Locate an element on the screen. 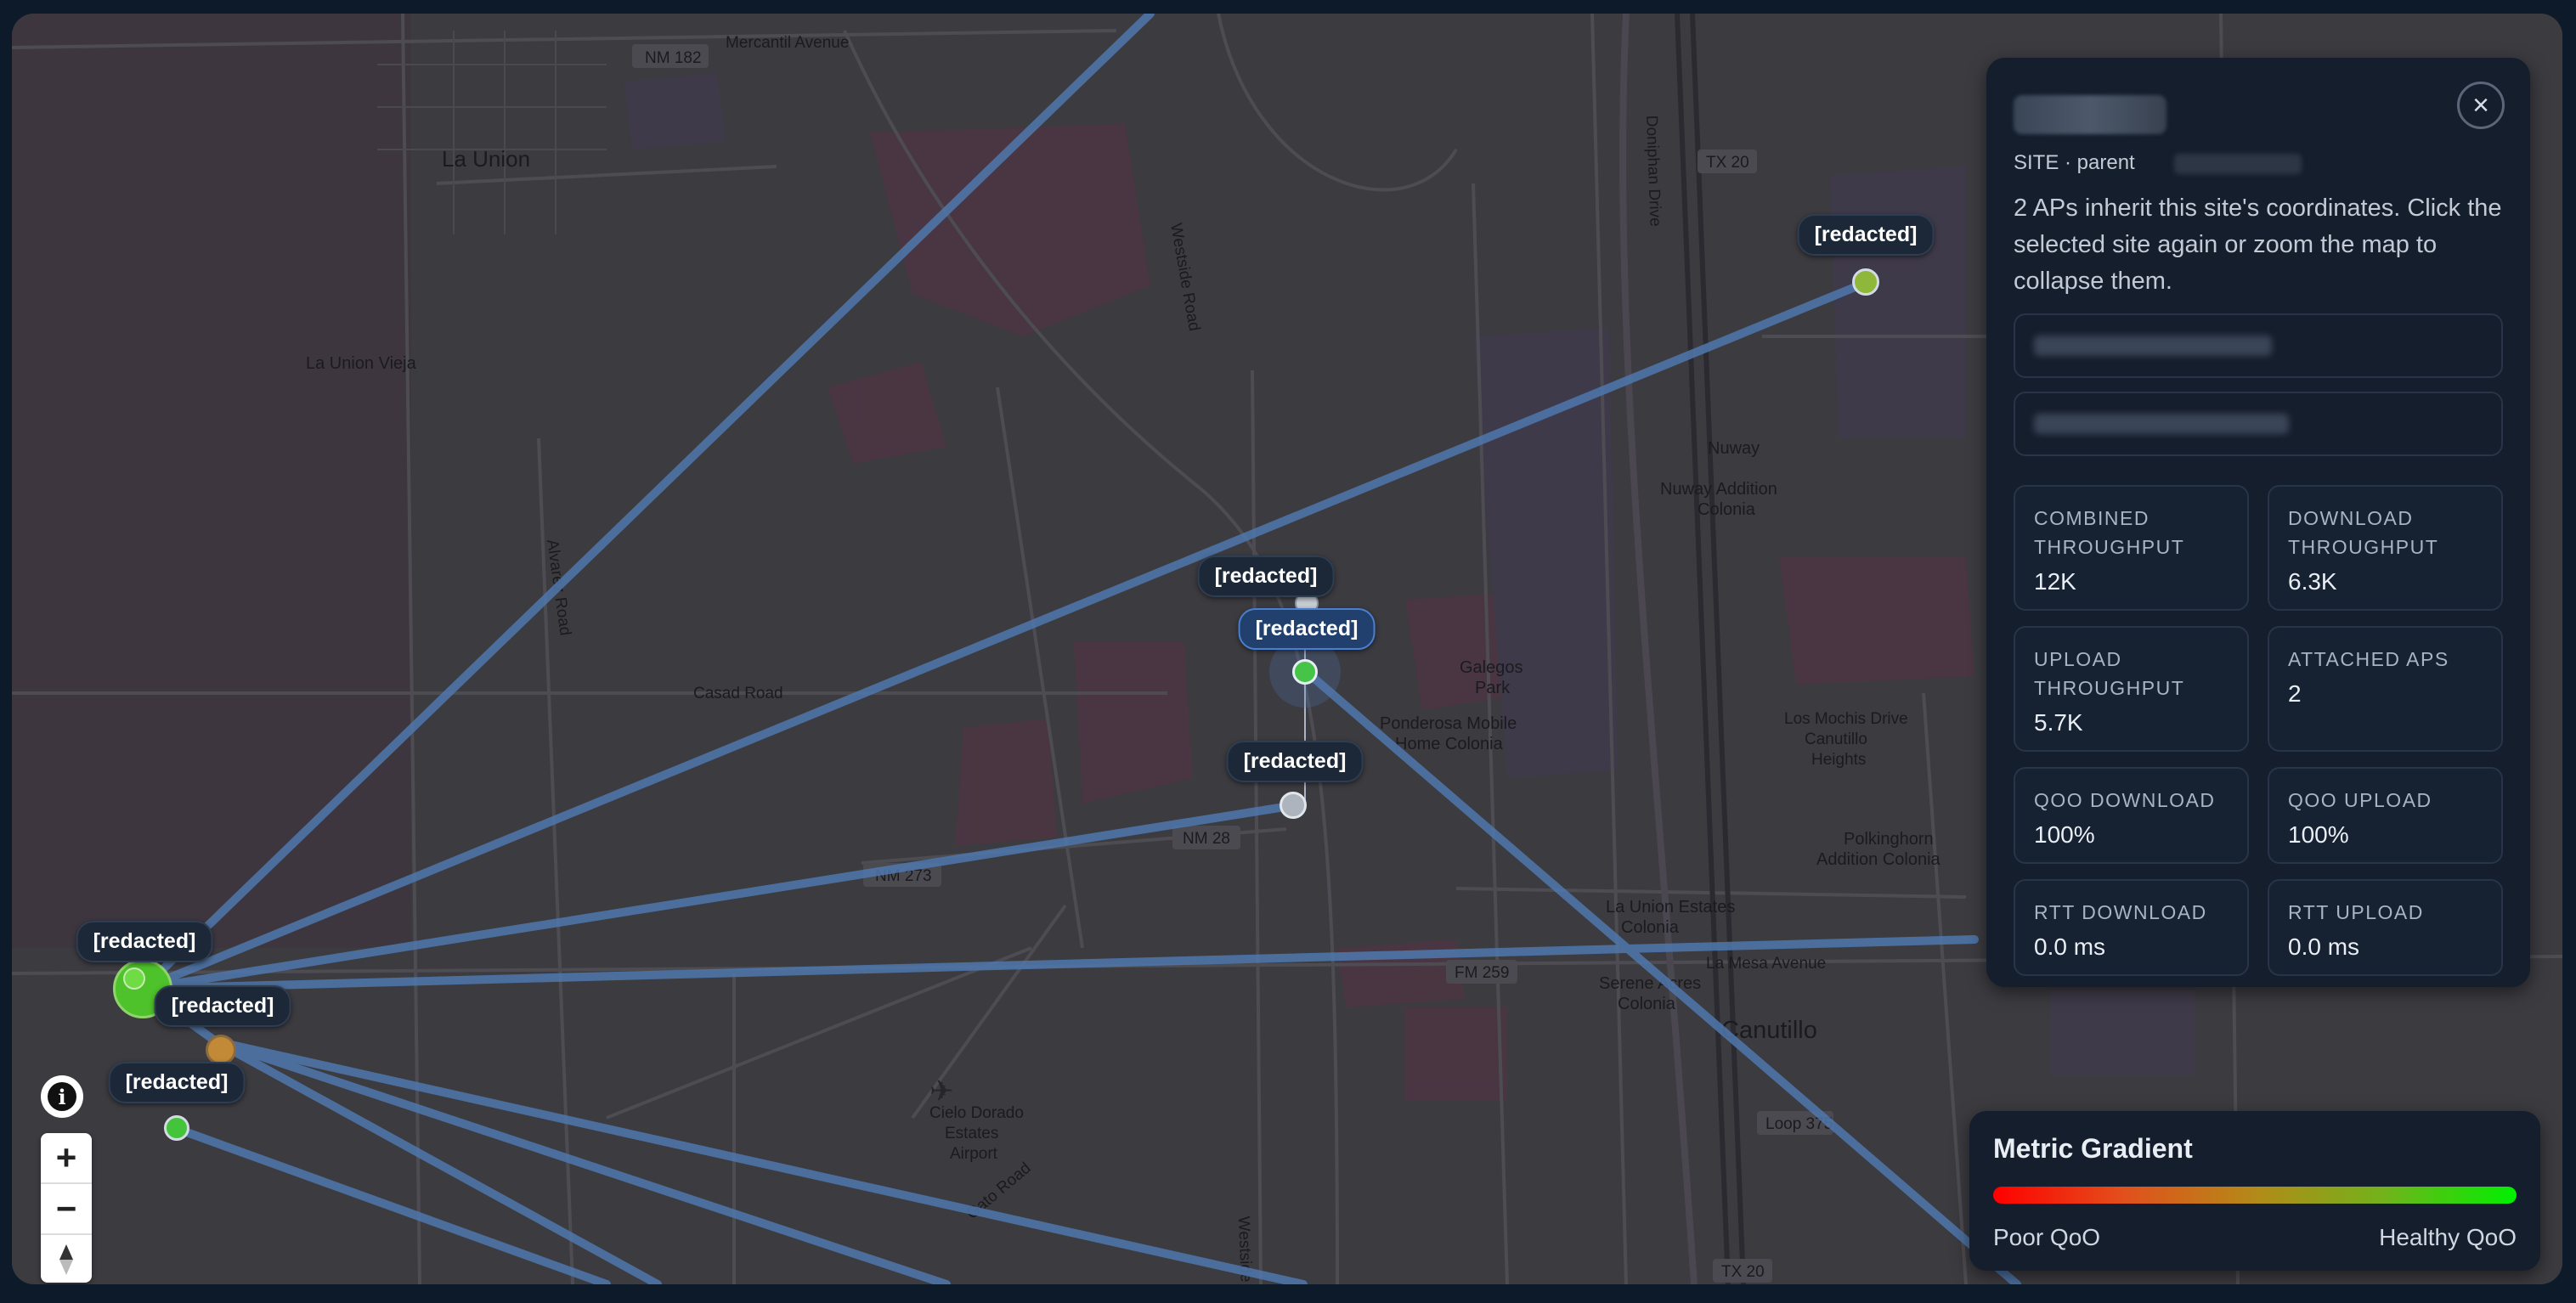  zoom-in-button: + is located at coordinates (66, 1158).